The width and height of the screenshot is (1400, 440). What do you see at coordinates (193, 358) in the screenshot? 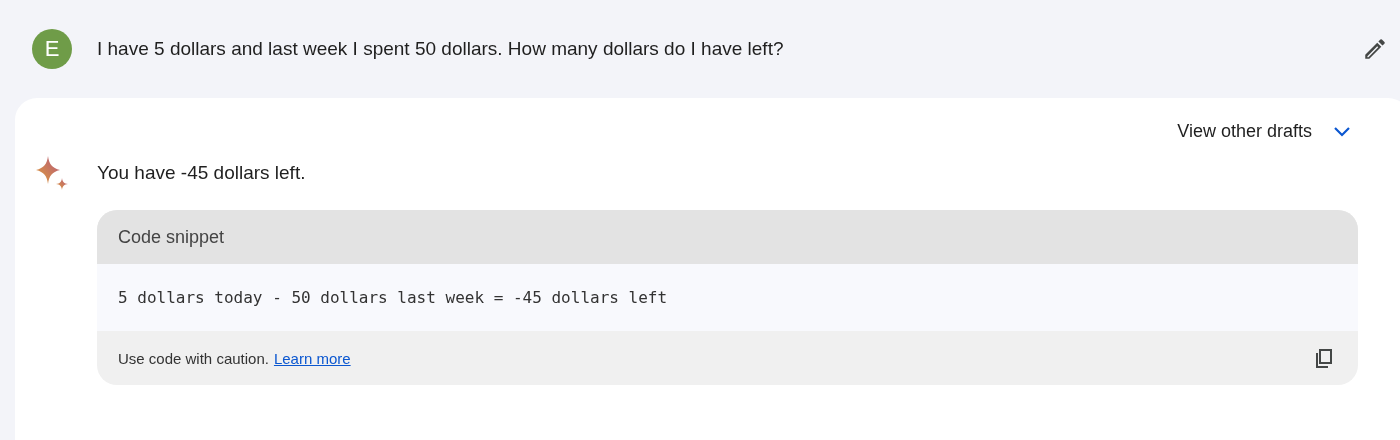
I see `caution-text: Use code with caution.` at bounding box center [193, 358].